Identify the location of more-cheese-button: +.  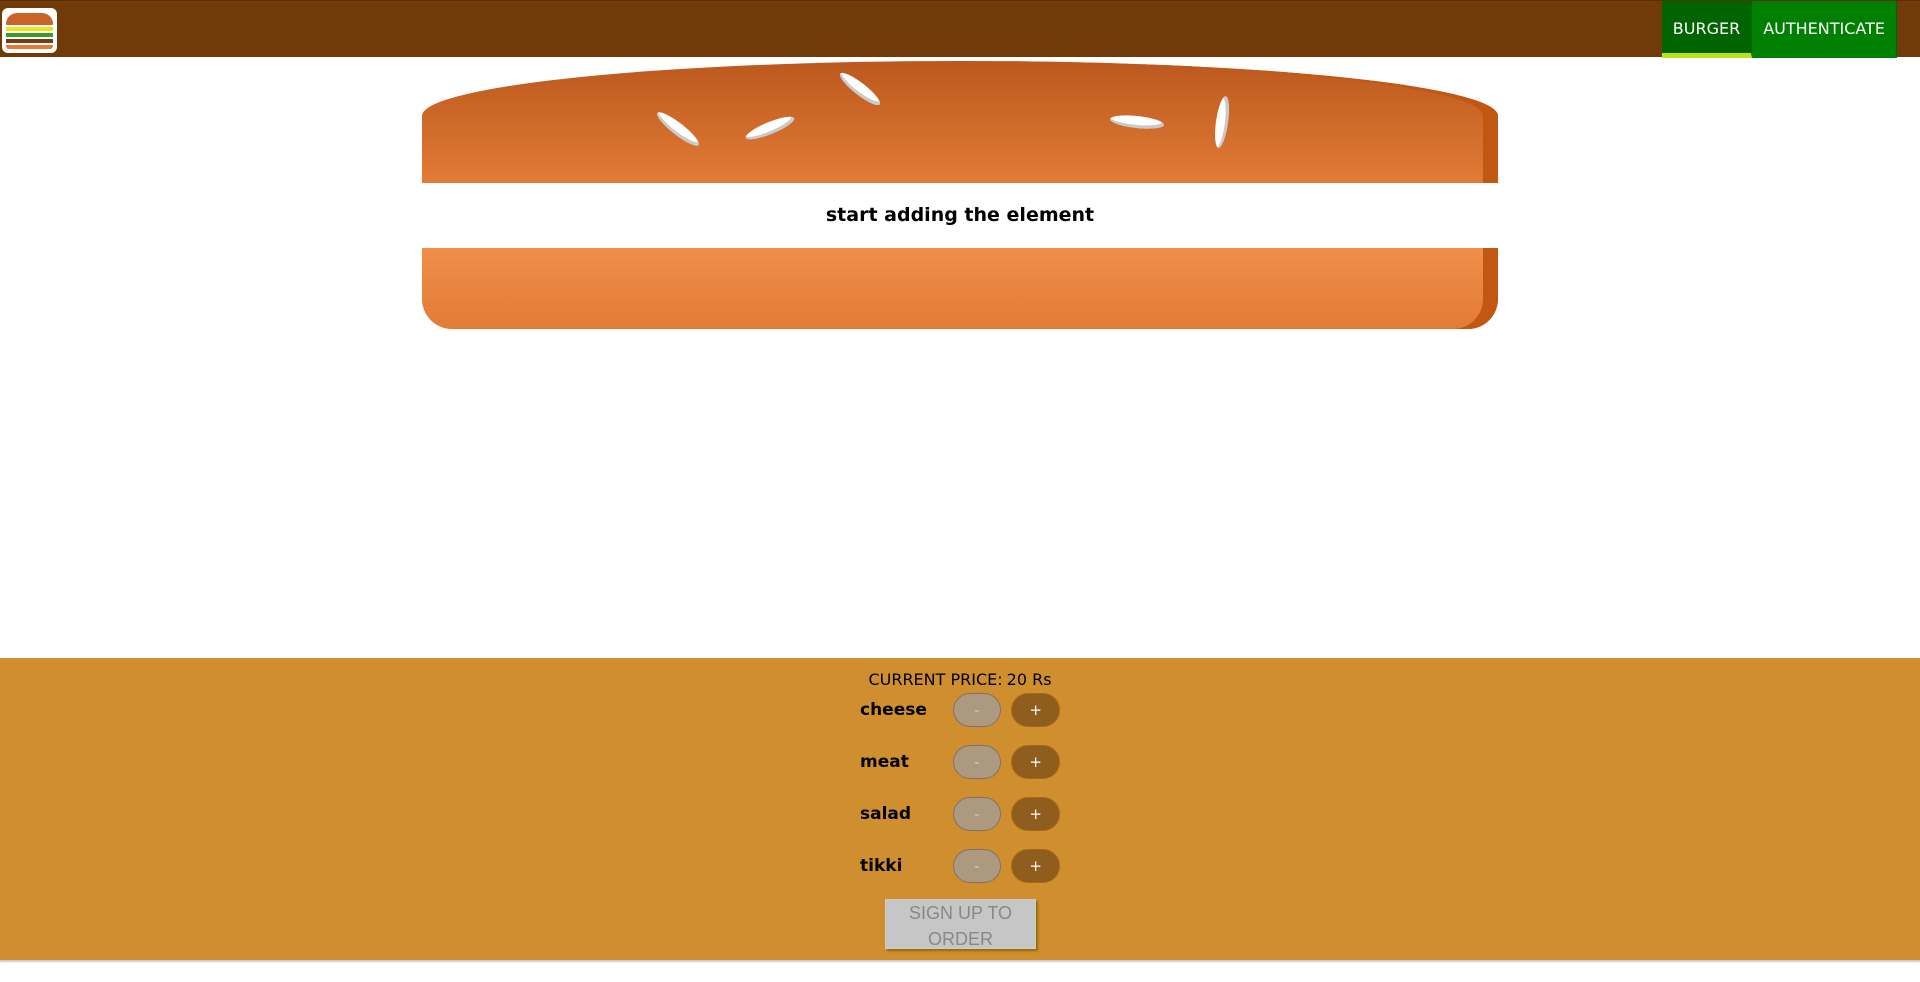
(1036, 710).